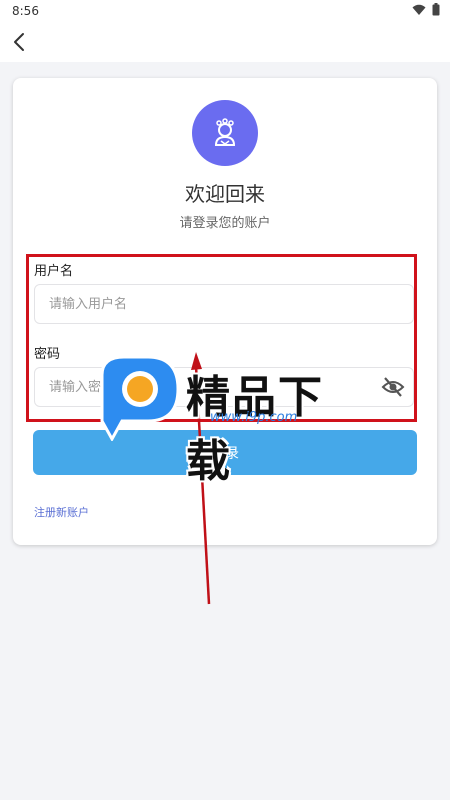 The image size is (450, 800). Describe the element at coordinates (224, 387) in the screenshot. I see `password-input` at that location.